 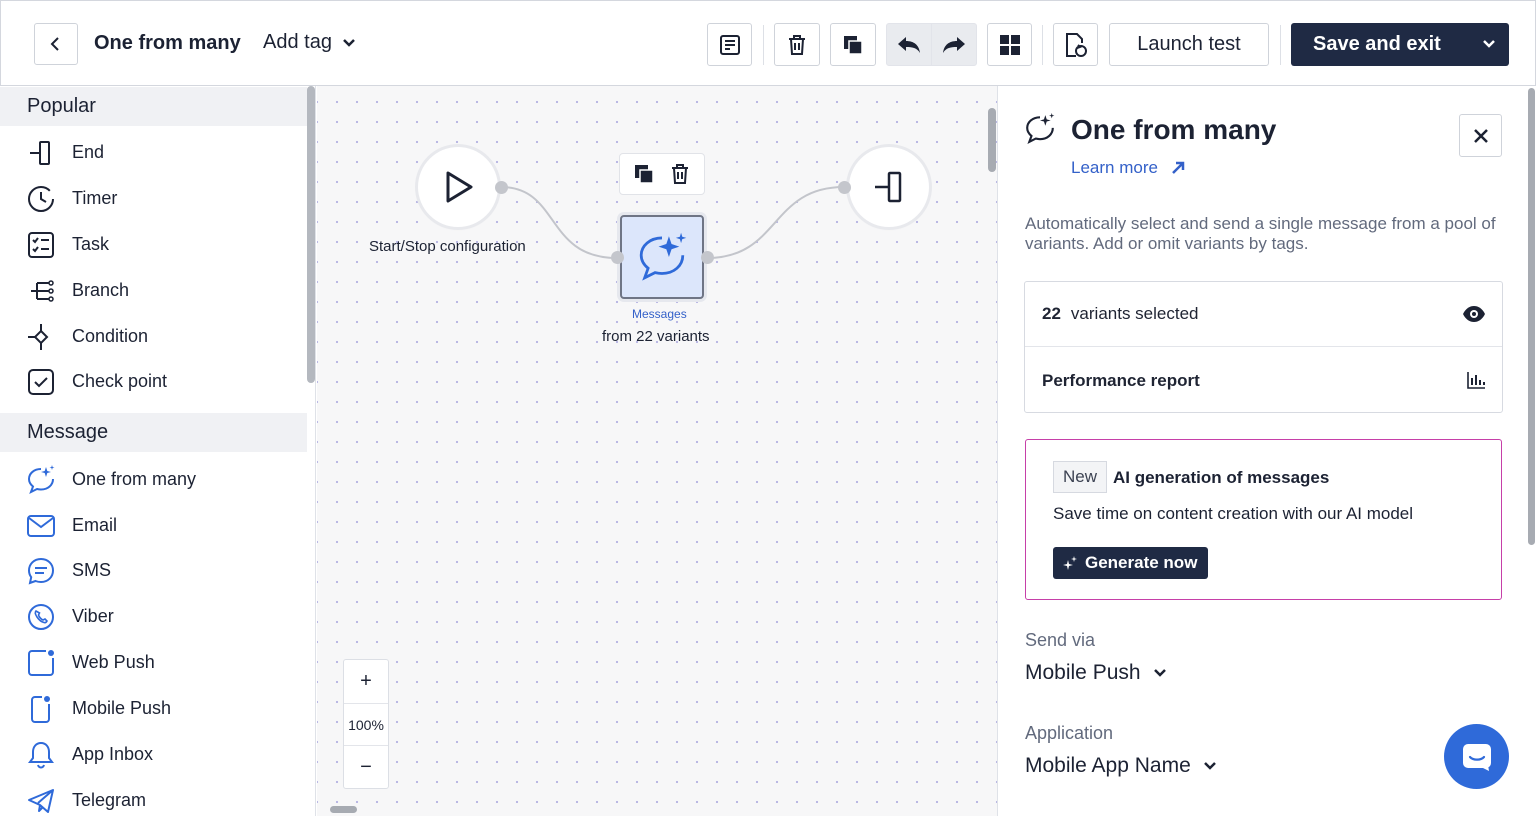 What do you see at coordinates (343, 809) in the screenshot?
I see `canvas-horizontal-scrollbar` at bounding box center [343, 809].